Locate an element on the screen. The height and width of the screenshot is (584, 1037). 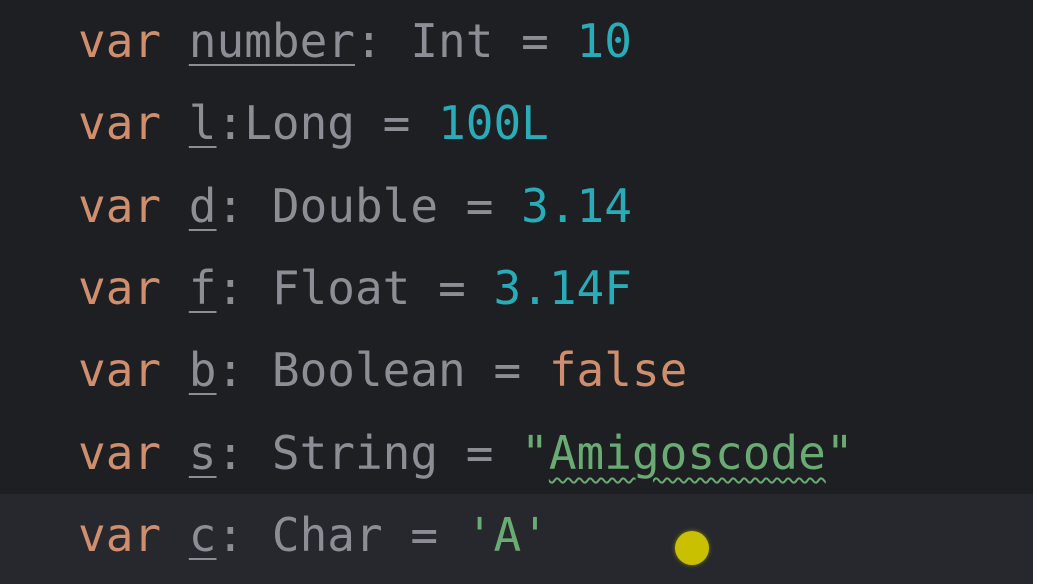
string-quote-close: " is located at coordinates (839, 453).